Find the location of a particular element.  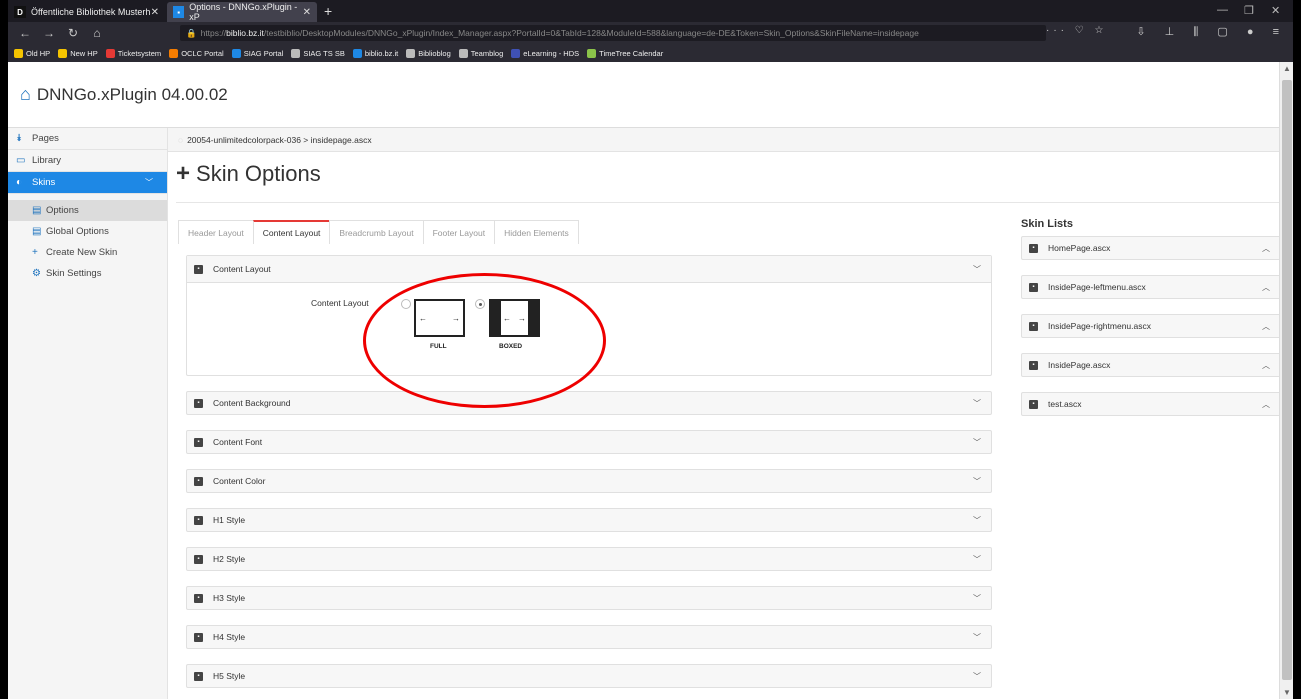

bookmark-item: SIAG TS SB is located at coordinates (318, 53).